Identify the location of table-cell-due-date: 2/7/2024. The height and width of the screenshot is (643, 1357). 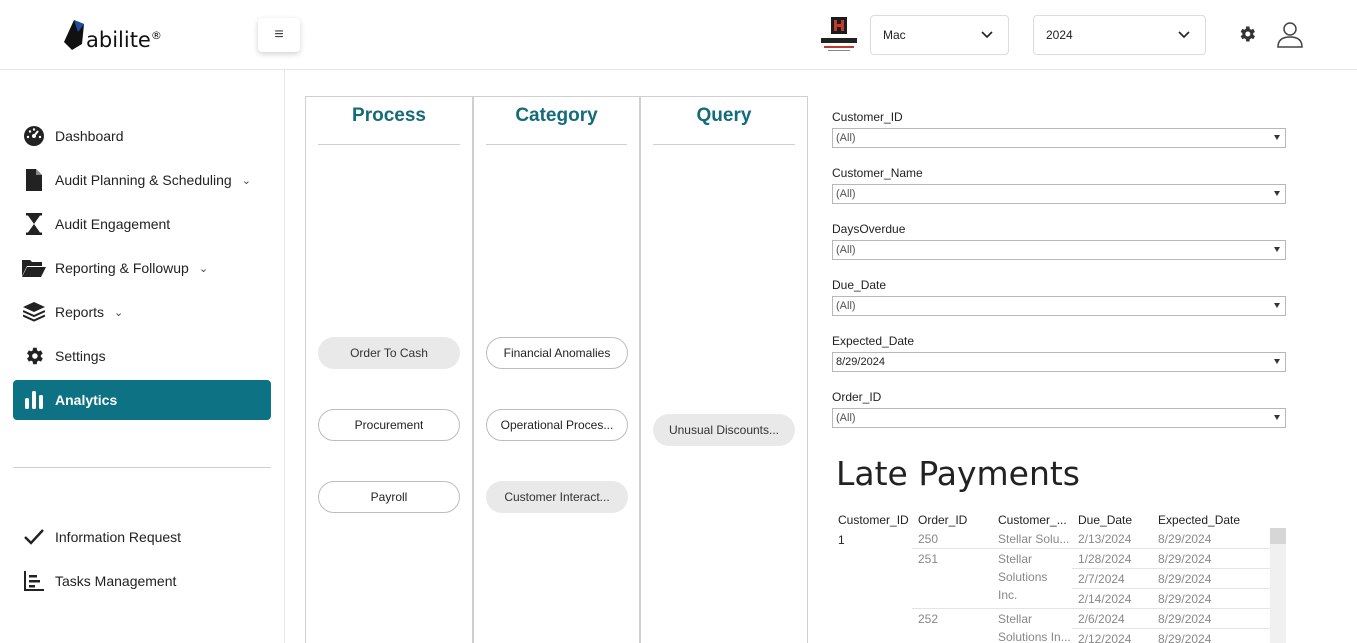
(1101, 579).